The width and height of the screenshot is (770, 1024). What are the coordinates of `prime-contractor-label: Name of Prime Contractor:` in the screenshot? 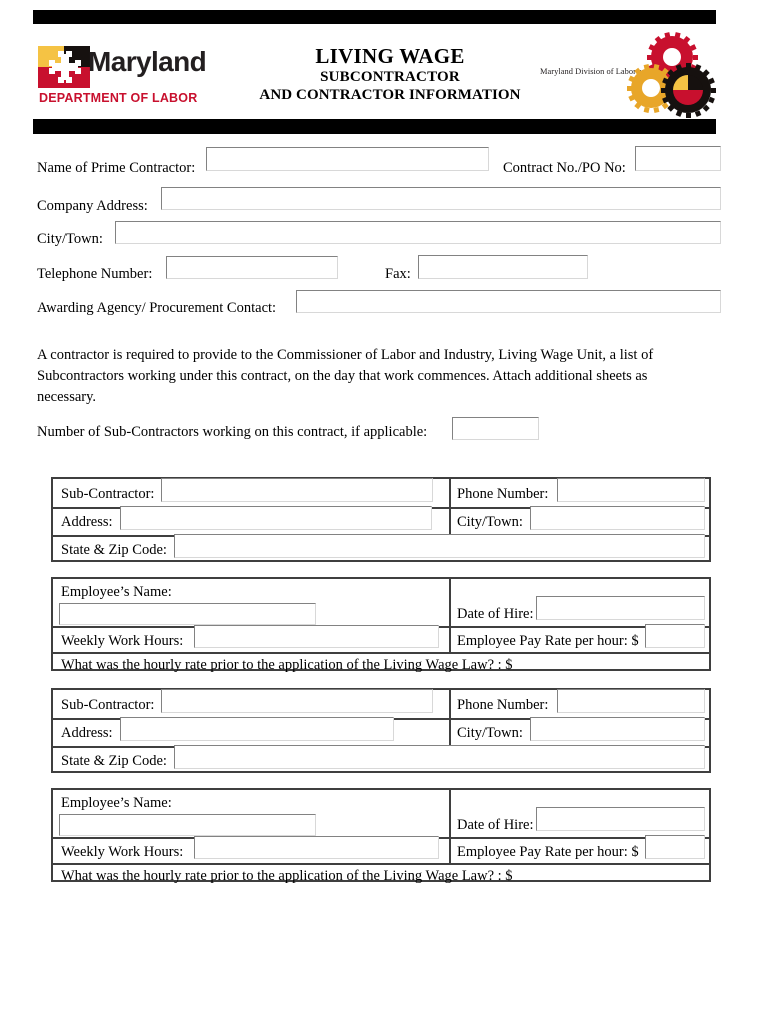 It's located at (116, 168).